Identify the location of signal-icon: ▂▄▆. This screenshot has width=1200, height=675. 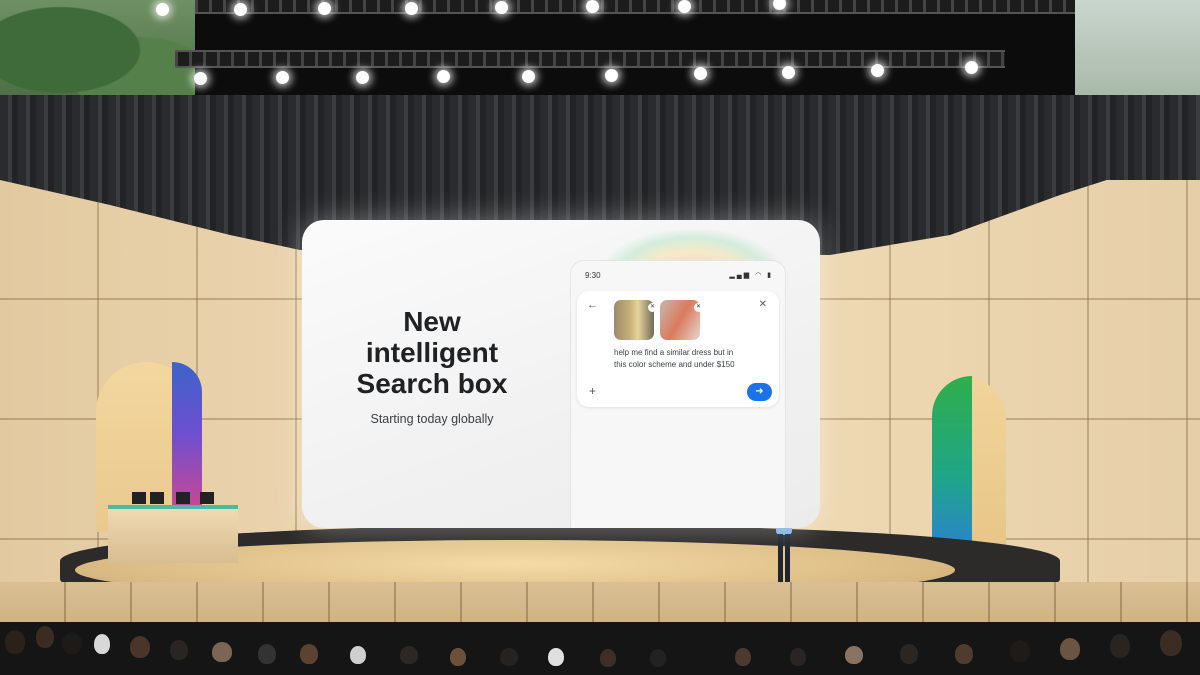
(740, 275).